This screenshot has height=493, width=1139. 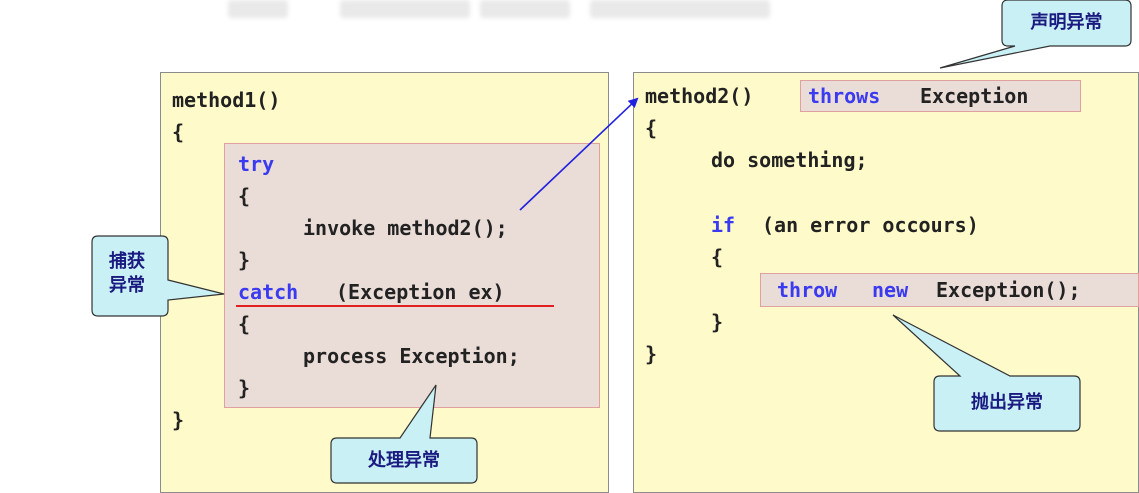 I want to click on handle-callout-label: 处理异常, so click(x=404, y=460).